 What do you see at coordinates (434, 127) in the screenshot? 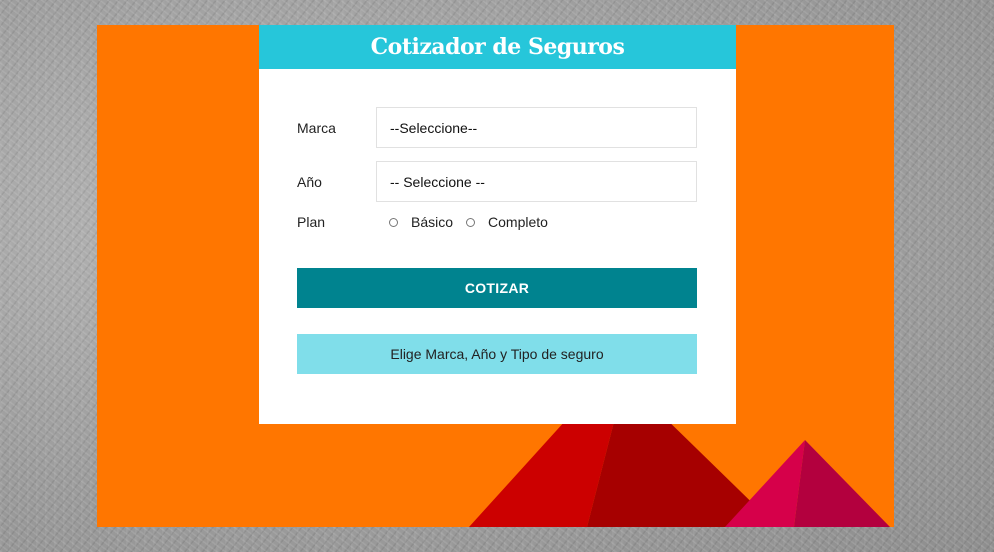
I see `brand-select-value: --Seleccione--` at bounding box center [434, 127].